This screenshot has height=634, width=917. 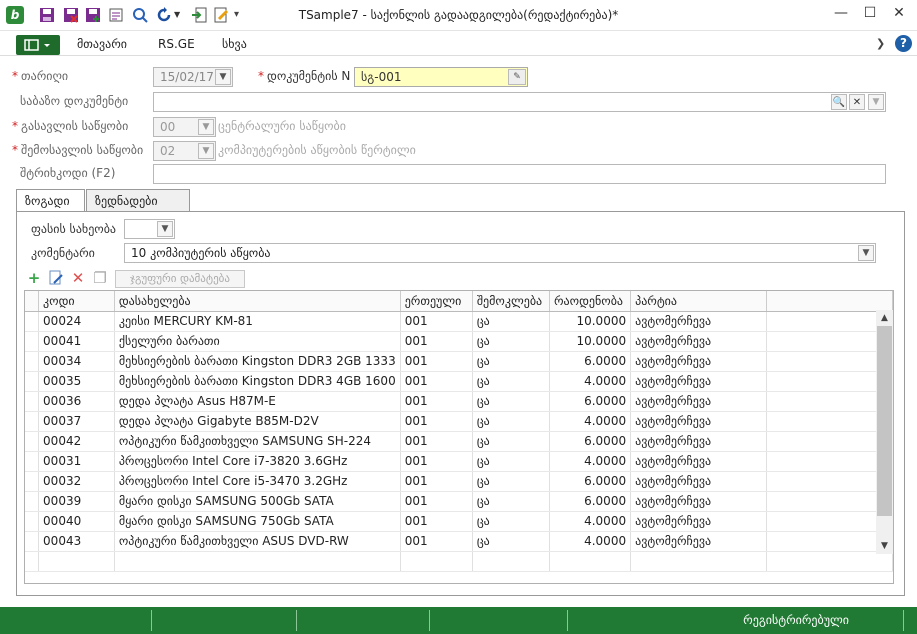 What do you see at coordinates (857, 102) in the screenshot?
I see `clear-icon: ✕` at bounding box center [857, 102].